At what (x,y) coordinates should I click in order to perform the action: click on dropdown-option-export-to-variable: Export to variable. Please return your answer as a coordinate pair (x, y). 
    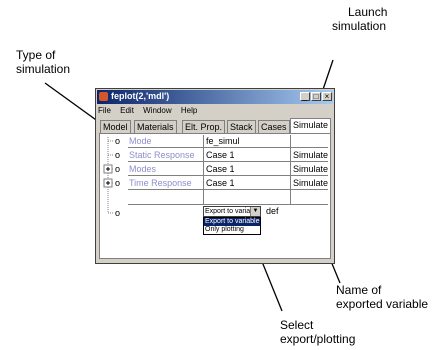
    Looking at the image, I should click on (232, 222).